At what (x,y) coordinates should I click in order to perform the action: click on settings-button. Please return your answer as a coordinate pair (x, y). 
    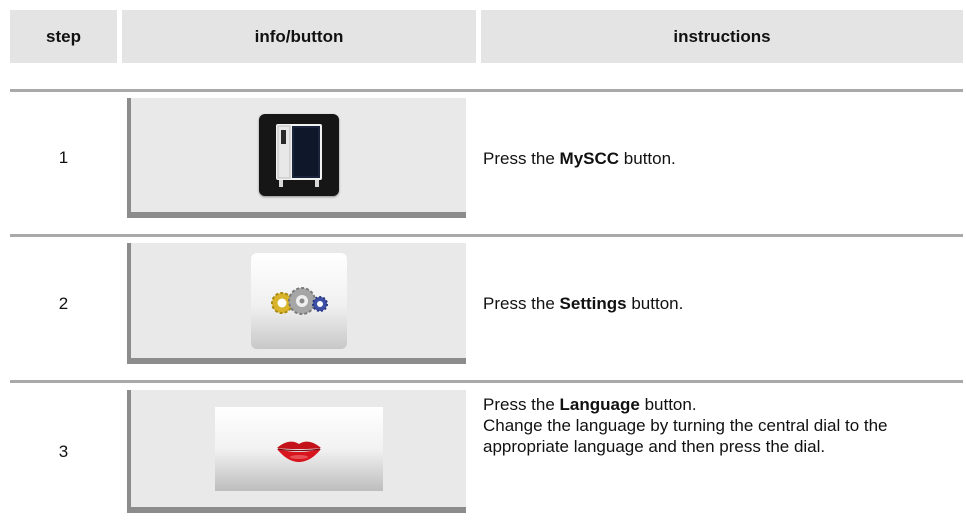
    Looking at the image, I should click on (298, 300).